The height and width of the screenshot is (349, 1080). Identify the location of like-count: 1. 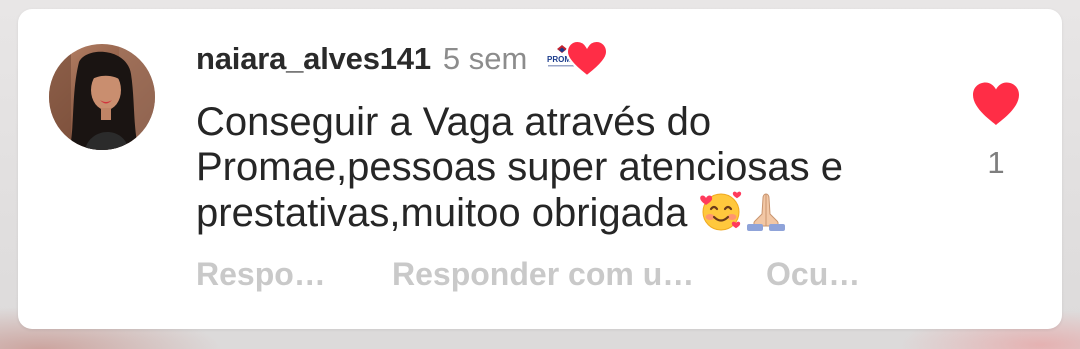
(996, 162).